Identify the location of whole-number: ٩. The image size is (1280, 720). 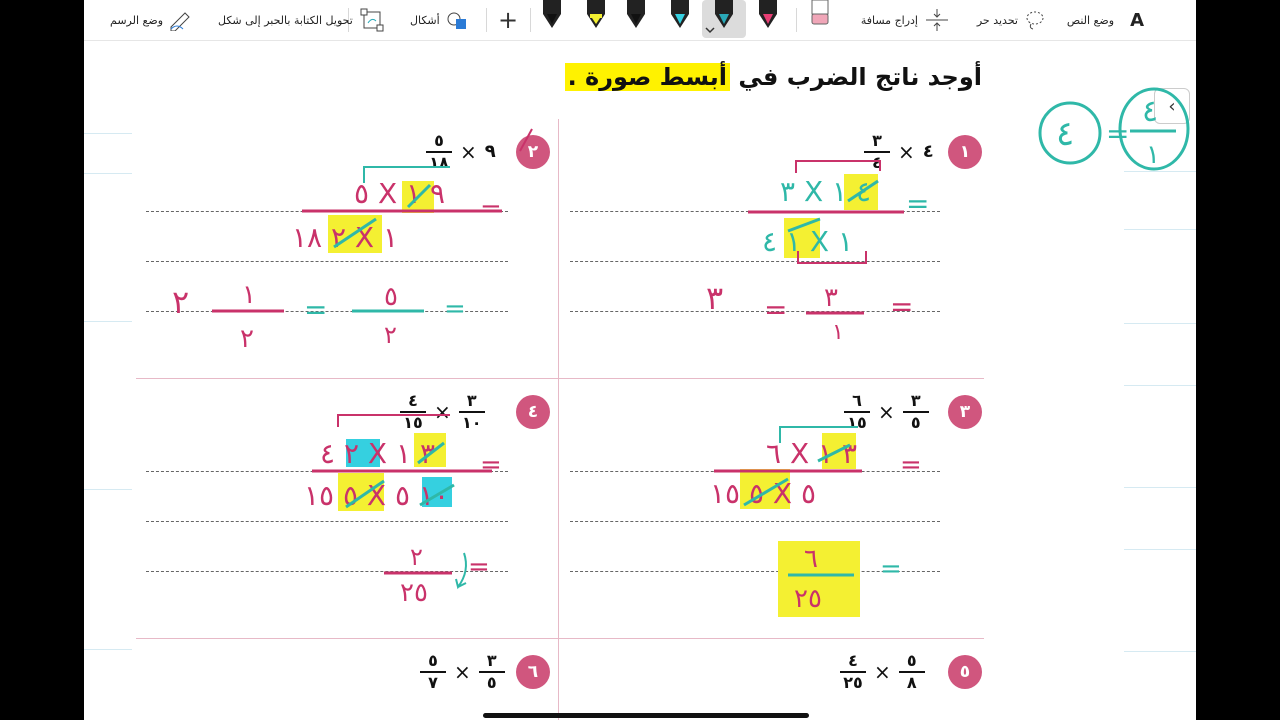
(490, 152).